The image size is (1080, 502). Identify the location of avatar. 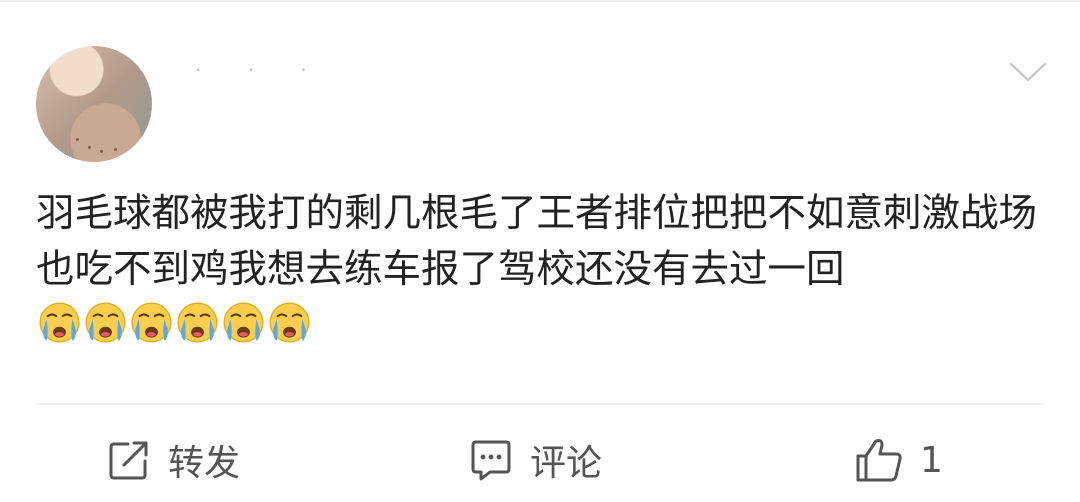
(94, 104).